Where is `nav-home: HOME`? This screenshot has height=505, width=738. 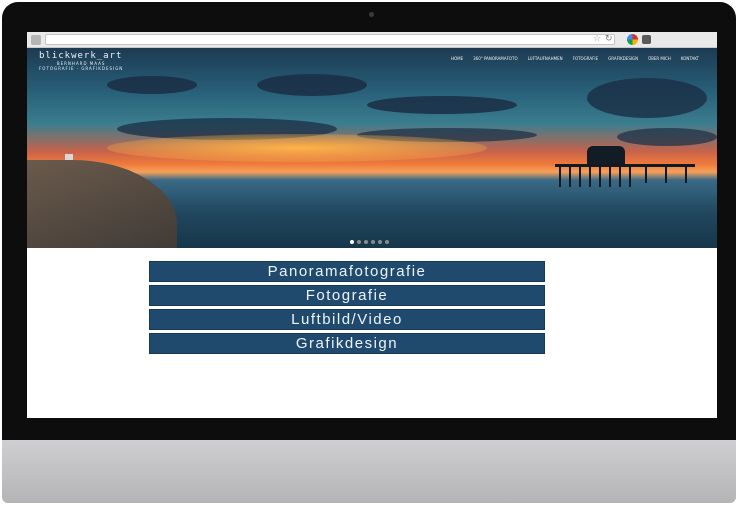 nav-home: HOME is located at coordinates (457, 59).